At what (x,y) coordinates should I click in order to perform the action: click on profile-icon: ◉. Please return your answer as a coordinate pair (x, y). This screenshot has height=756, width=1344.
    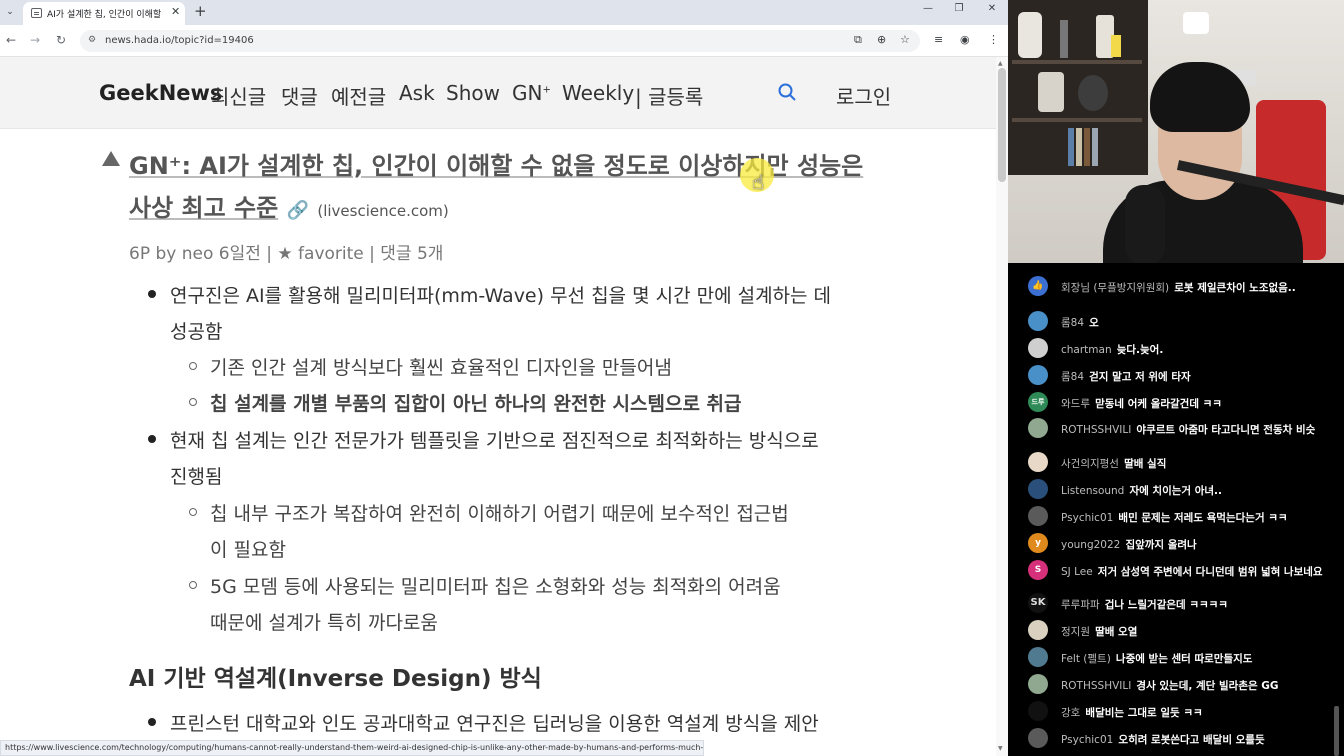
    Looking at the image, I should click on (965, 39).